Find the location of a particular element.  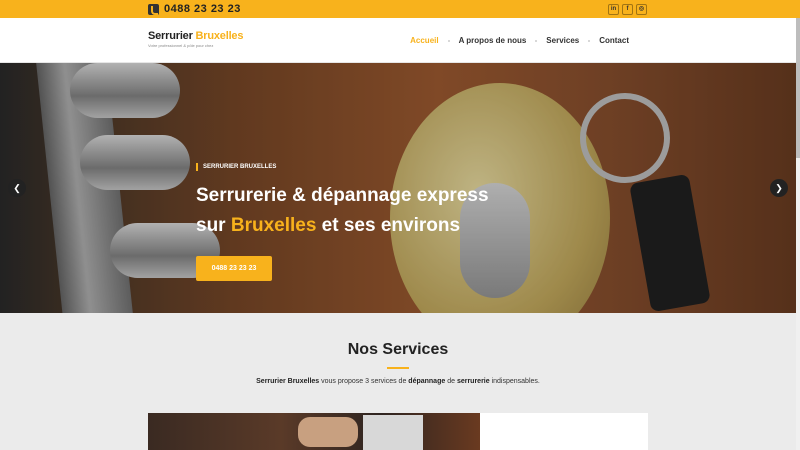

instagram-icon: ◎ is located at coordinates (641, 9).